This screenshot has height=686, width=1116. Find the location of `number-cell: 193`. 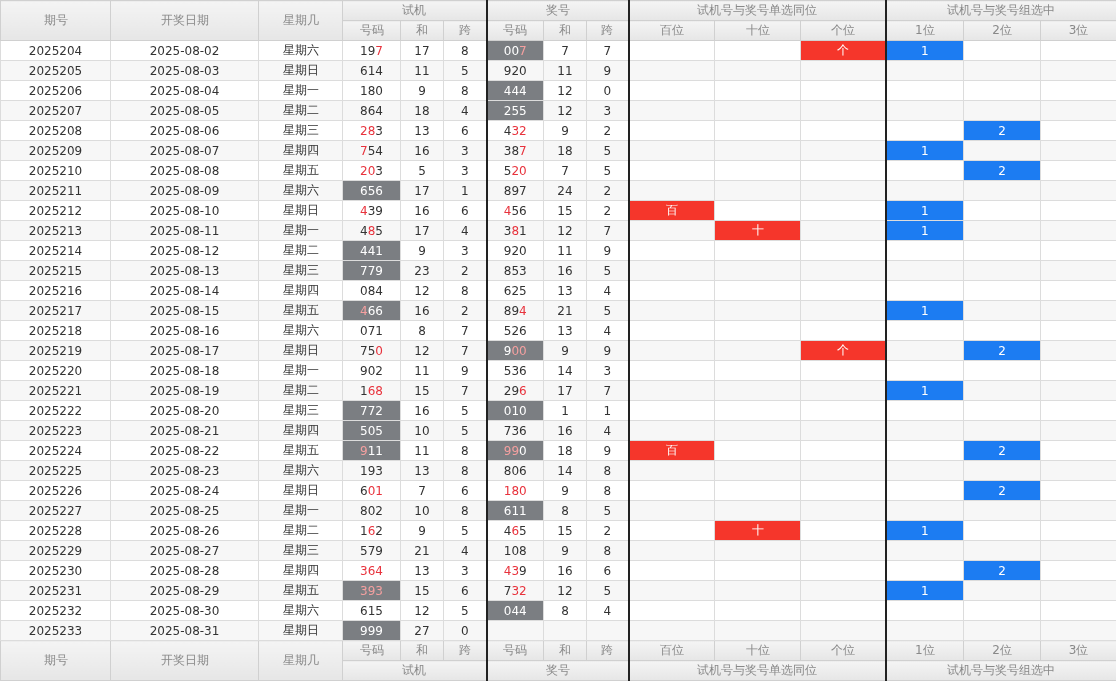

number-cell: 193 is located at coordinates (371, 470).